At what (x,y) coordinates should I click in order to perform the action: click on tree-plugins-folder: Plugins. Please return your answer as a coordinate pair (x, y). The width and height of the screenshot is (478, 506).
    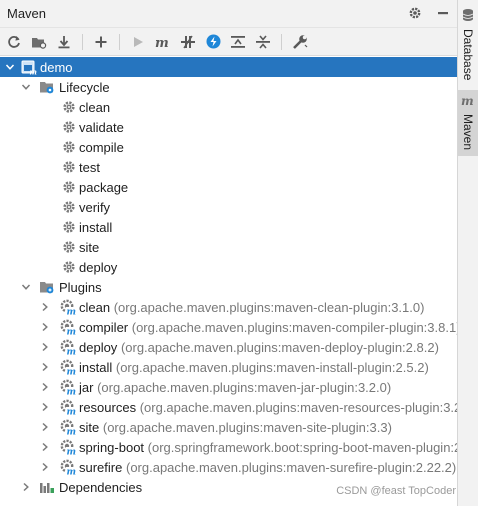
    Looking at the image, I should click on (228, 287).